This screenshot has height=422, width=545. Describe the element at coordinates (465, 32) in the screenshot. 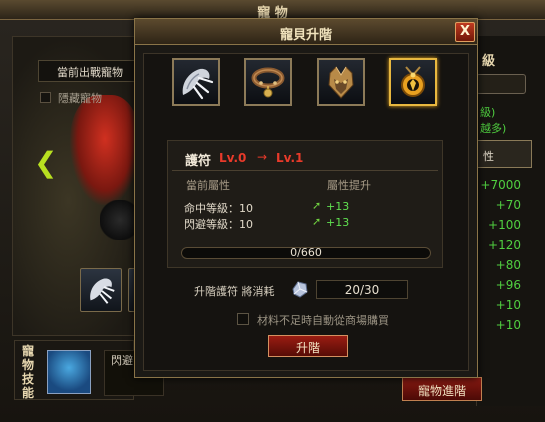

I see `close-button: X` at that location.